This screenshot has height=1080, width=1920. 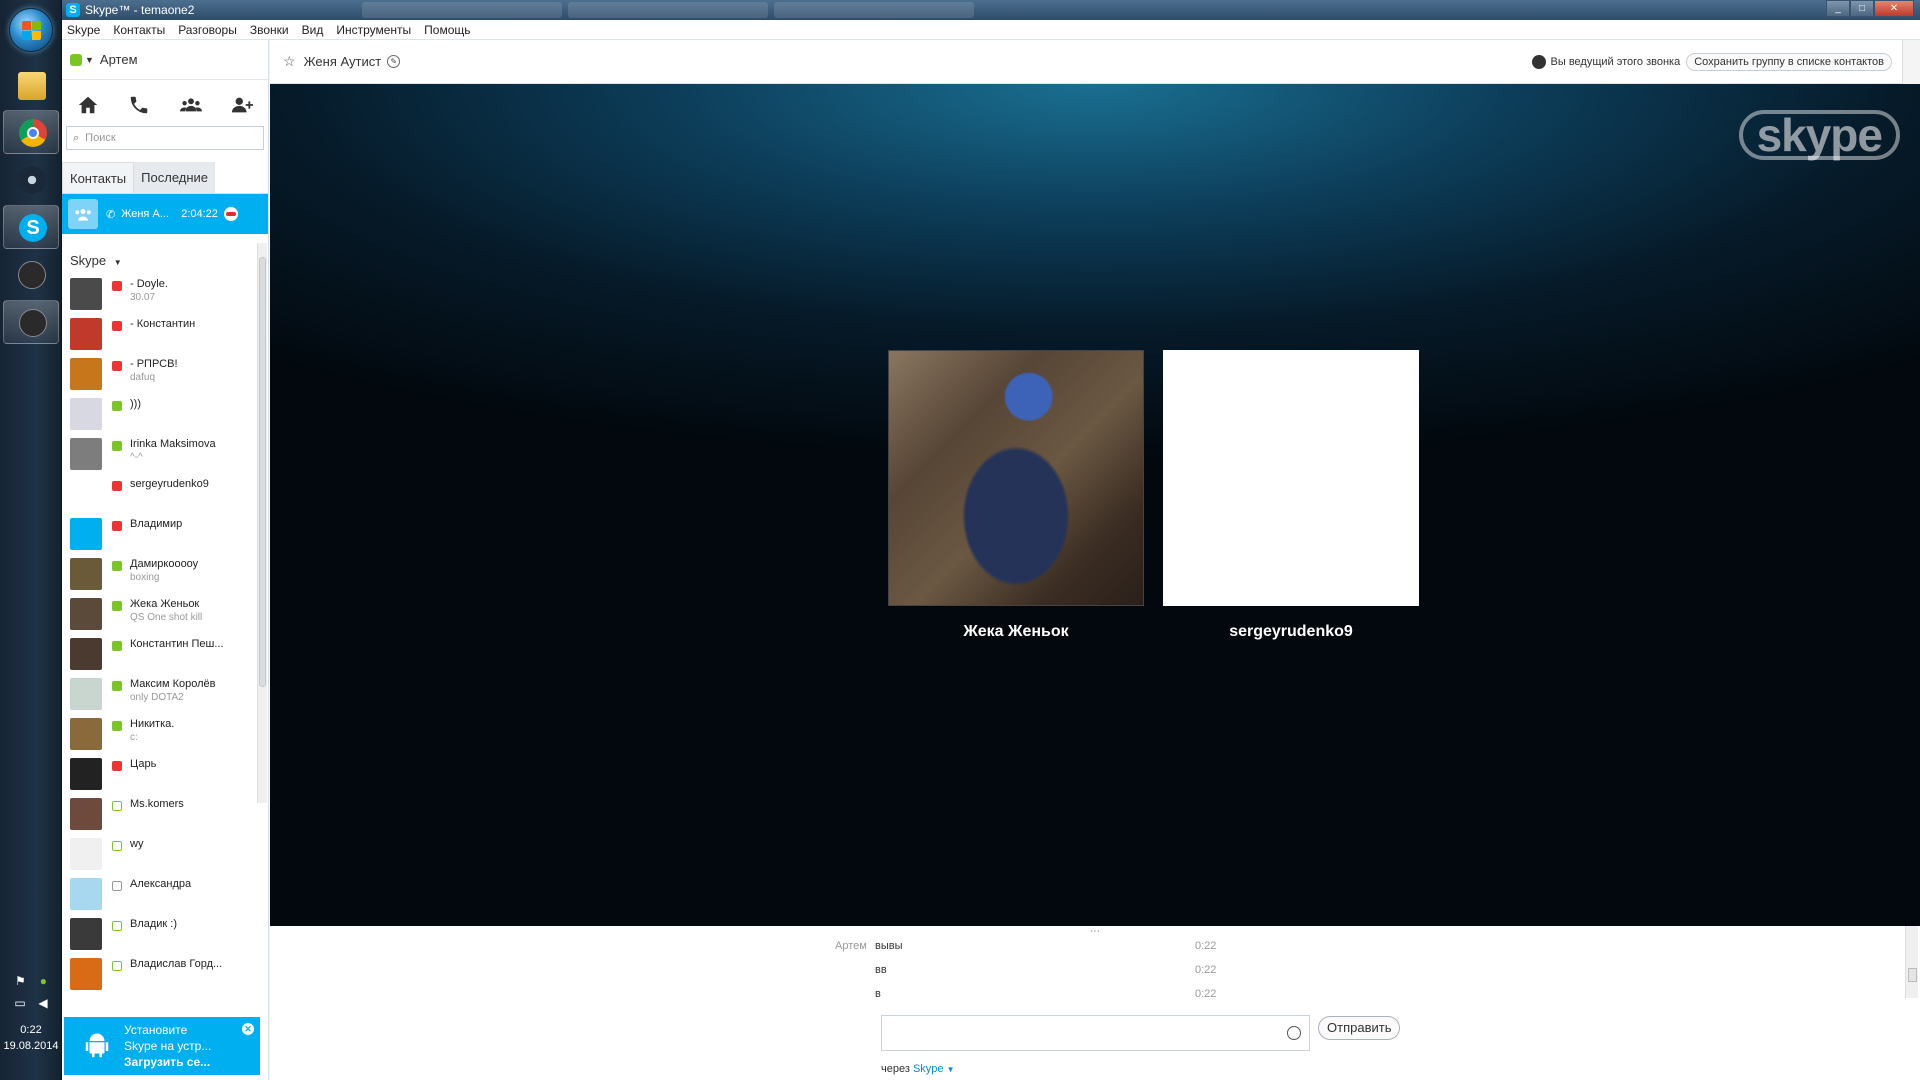 What do you see at coordinates (1894, 8) in the screenshot?
I see `close-button: ✕` at bounding box center [1894, 8].